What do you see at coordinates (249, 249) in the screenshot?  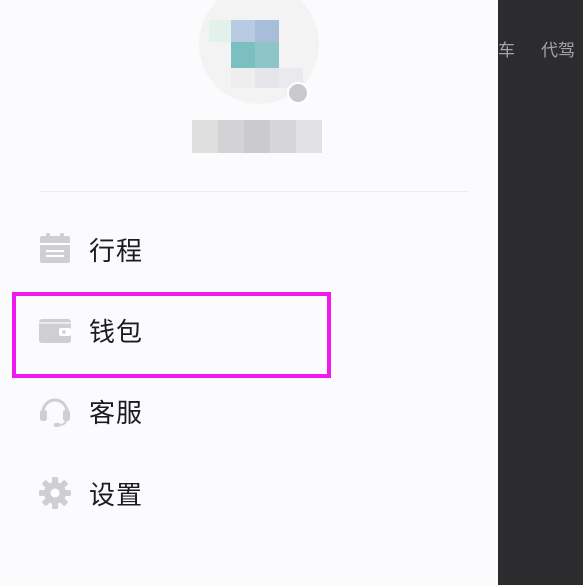 I see `menu-item-trip: 行程` at bounding box center [249, 249].